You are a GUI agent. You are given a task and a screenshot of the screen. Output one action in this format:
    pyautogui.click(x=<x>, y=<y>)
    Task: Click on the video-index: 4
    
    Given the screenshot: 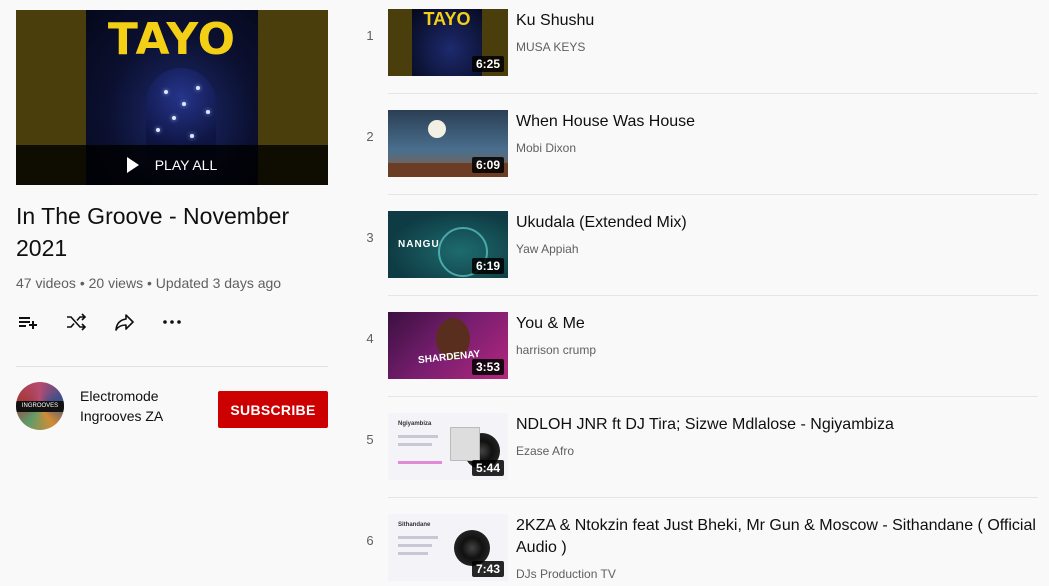 What is the action you would take?
    pyautogui.click(x=370, y=338)
    